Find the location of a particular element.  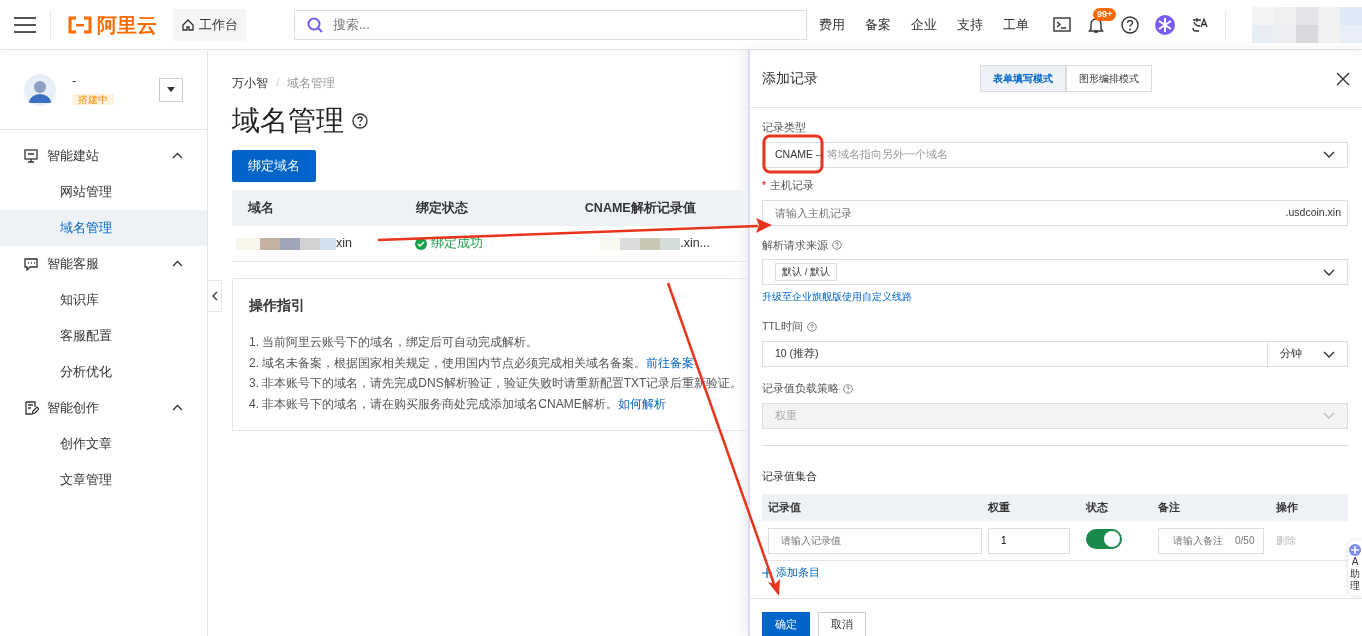

page-title: 域名管理 is located at coordinates (288, 121).